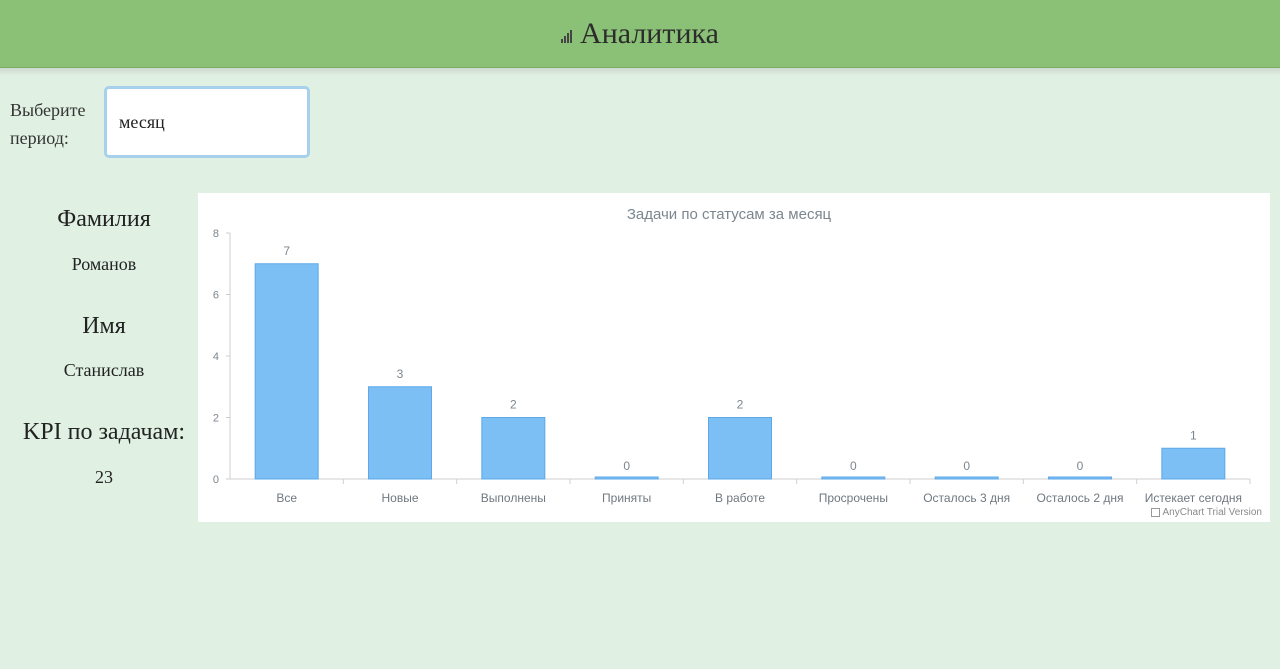  What do you see at coordinates (1193, 435) in the screenshot?
I see `bar-data-label: 1` at bounding box center [1193, 435].